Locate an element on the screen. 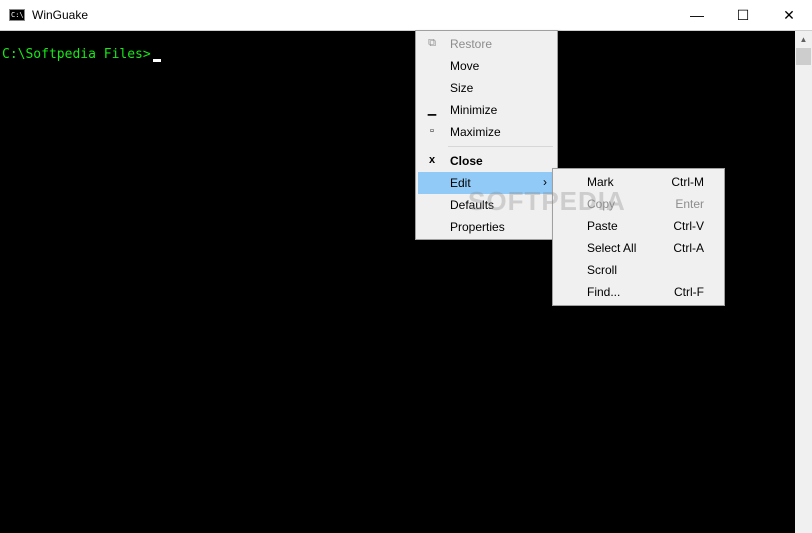 The image size is (812, 533). menu-item-size: Size is located at coordinates (486, 88).